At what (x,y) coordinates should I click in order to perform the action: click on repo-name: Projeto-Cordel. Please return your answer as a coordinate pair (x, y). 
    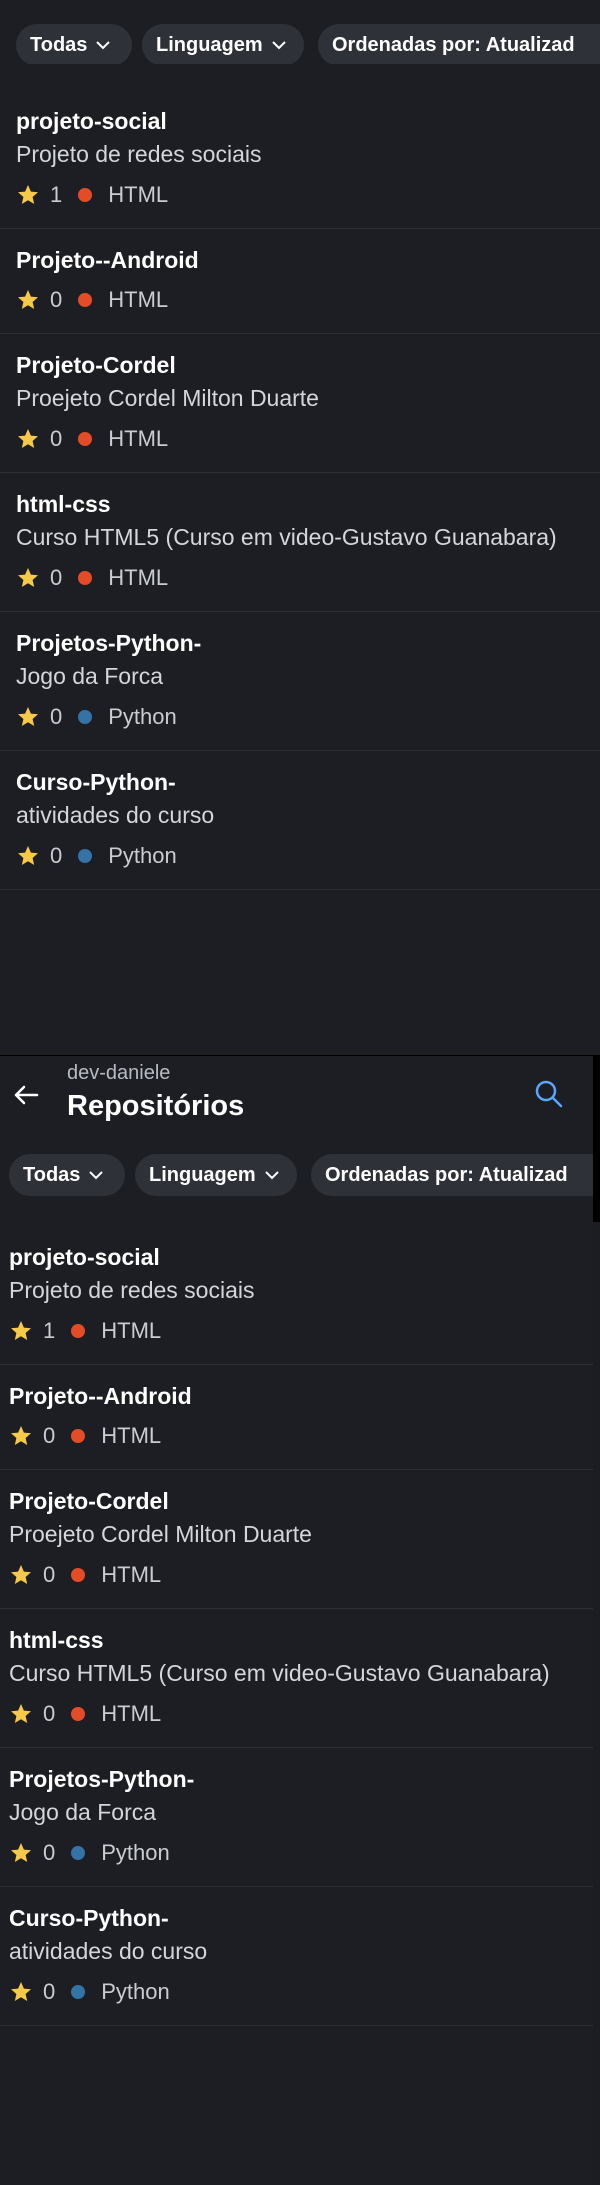
    Looking at the image, I should click on (96, 365).